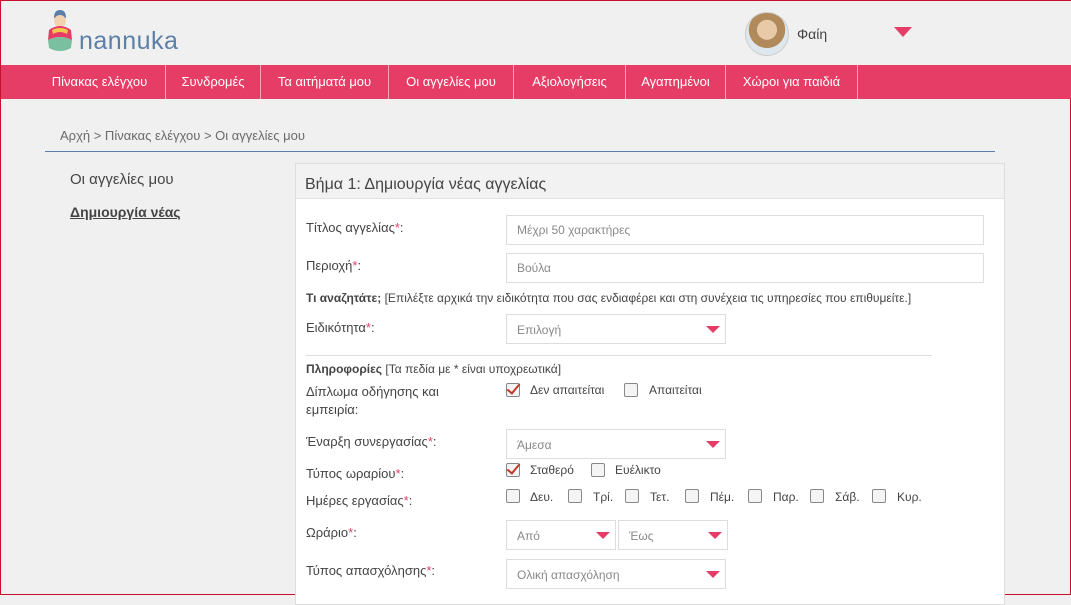 The width and height of the screenshot is (1071, 605). What do you see at coordinates (616, 329) in the screenshot?
I see `specialty-select: Επιλογή` at bounding box center [616, 329].